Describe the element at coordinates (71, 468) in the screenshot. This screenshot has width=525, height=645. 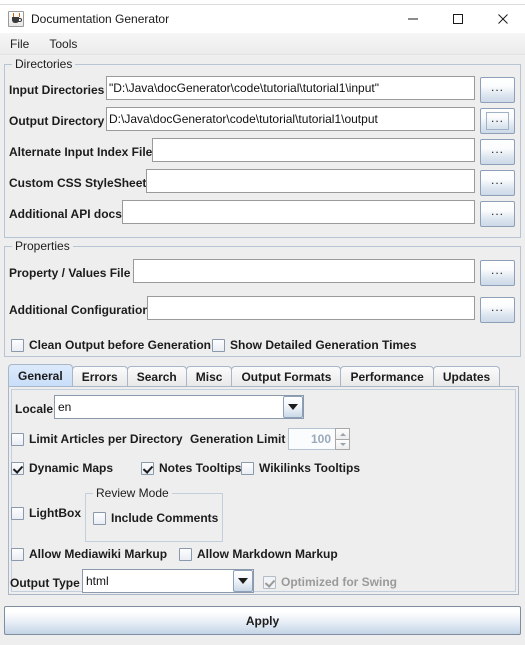
I see `dynamic-maps-label: Dynamic Maps` at that location.